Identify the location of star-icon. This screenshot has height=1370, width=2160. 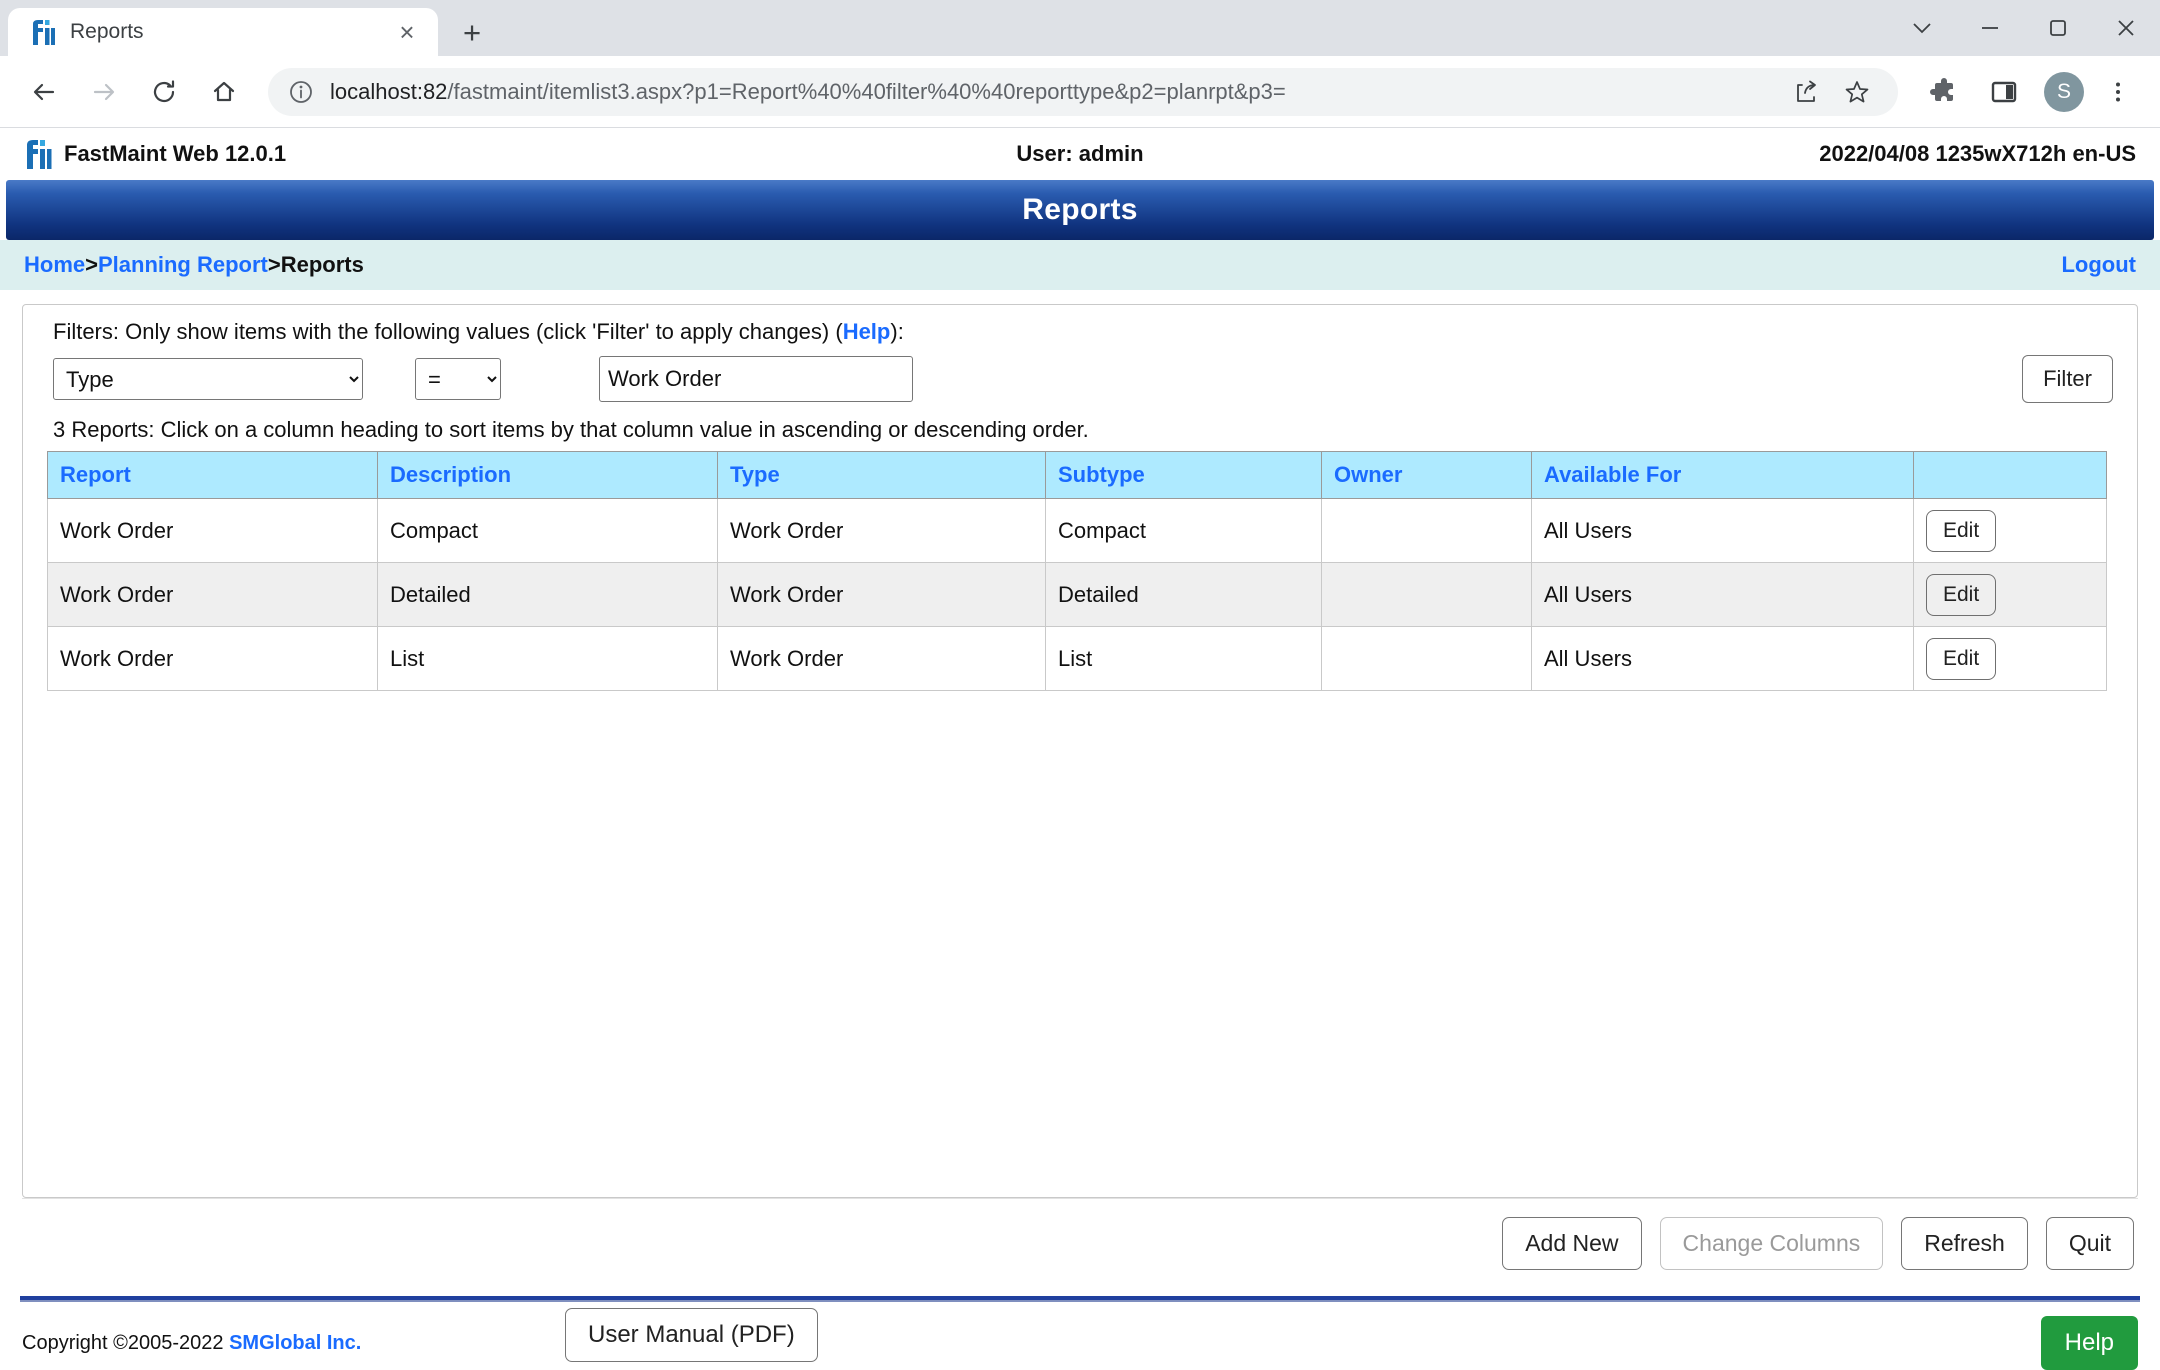
(1857, 92).